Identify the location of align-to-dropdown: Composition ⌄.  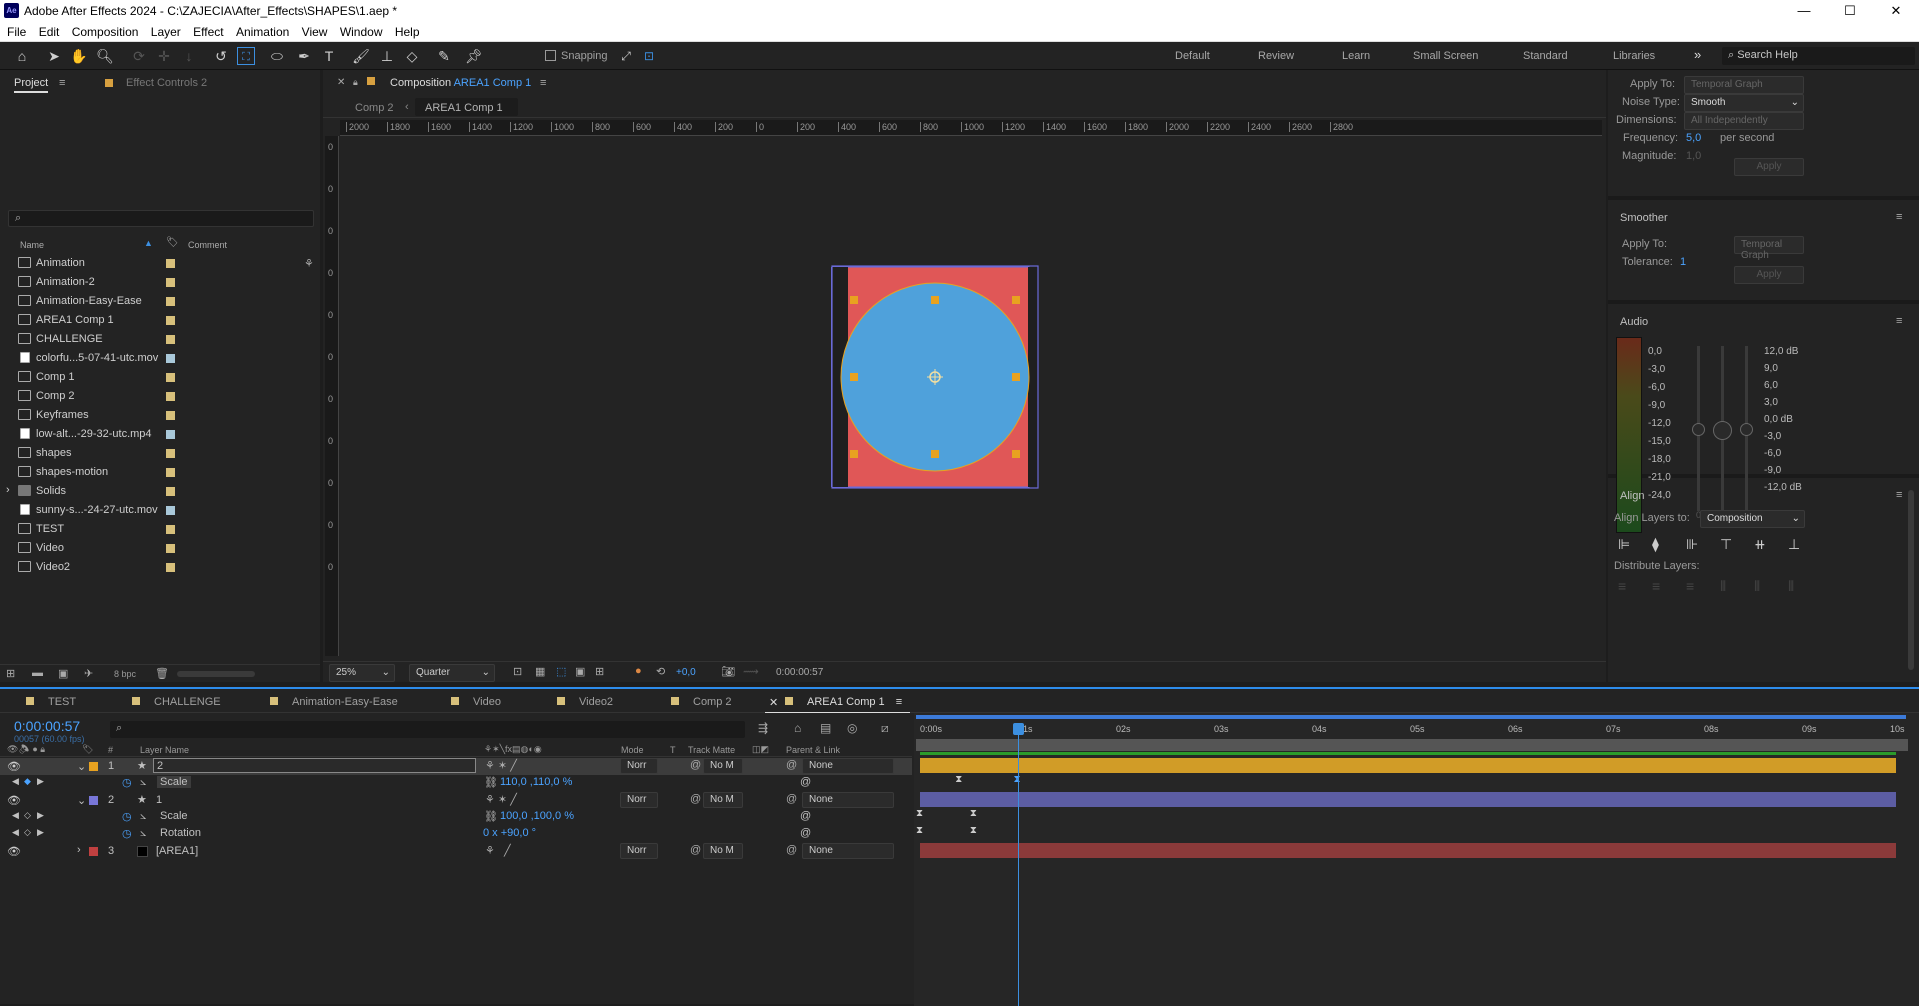
(1752, 519).